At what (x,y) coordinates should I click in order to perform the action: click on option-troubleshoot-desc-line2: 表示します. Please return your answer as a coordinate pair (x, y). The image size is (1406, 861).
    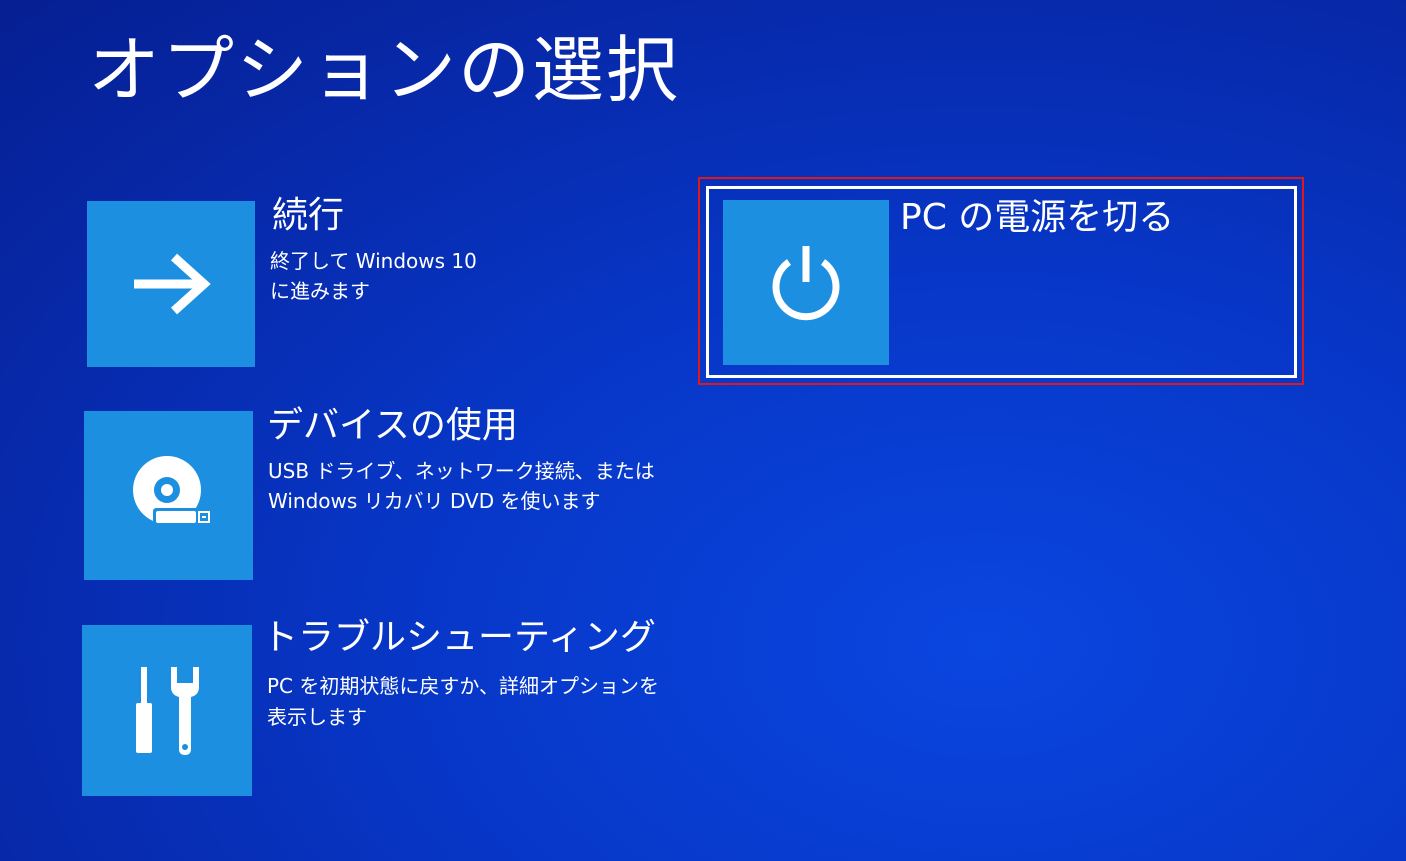
    Looking at the image, I should click on (317, 717).